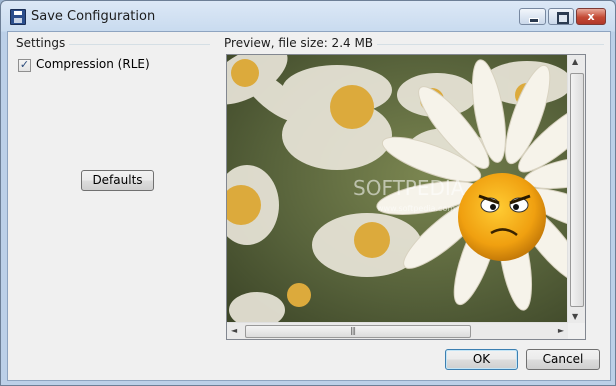 This screenshot has width=616, height=386. Describe the element at coordinates (416, 208) in the screenshot. I see `svg-text: www.softpedia.com` at that location.